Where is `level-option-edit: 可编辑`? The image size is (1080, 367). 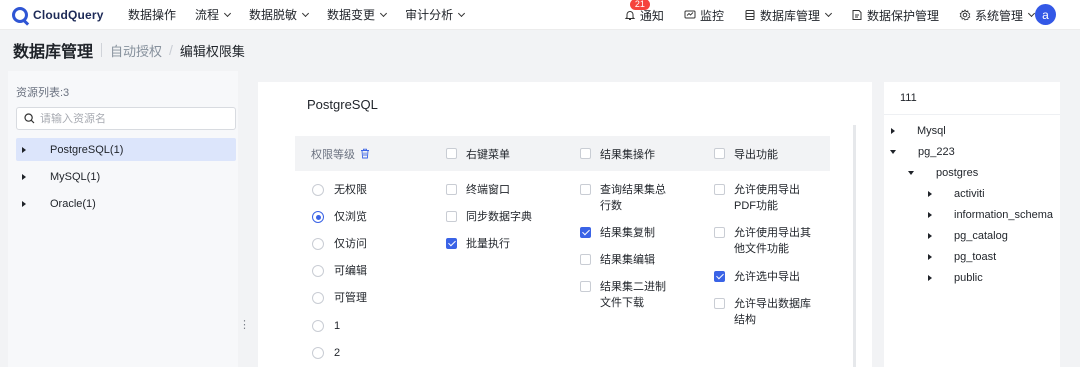
level-option-edit: 可编辑 is located at coordinates (339, 271).